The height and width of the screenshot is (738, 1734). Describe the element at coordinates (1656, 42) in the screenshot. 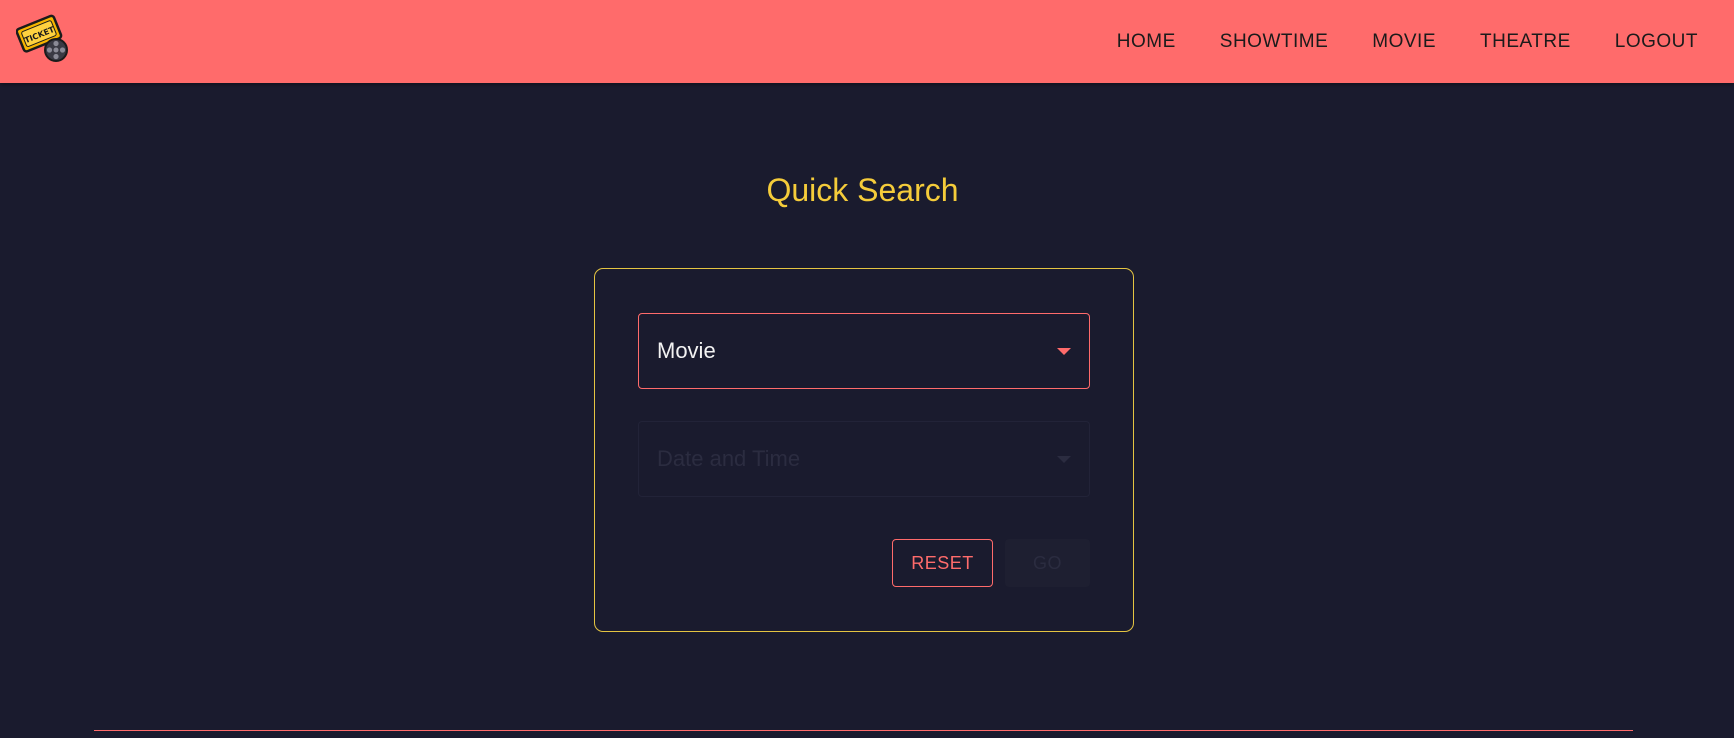

I see `nav-logout: LOGOUT` at that location.